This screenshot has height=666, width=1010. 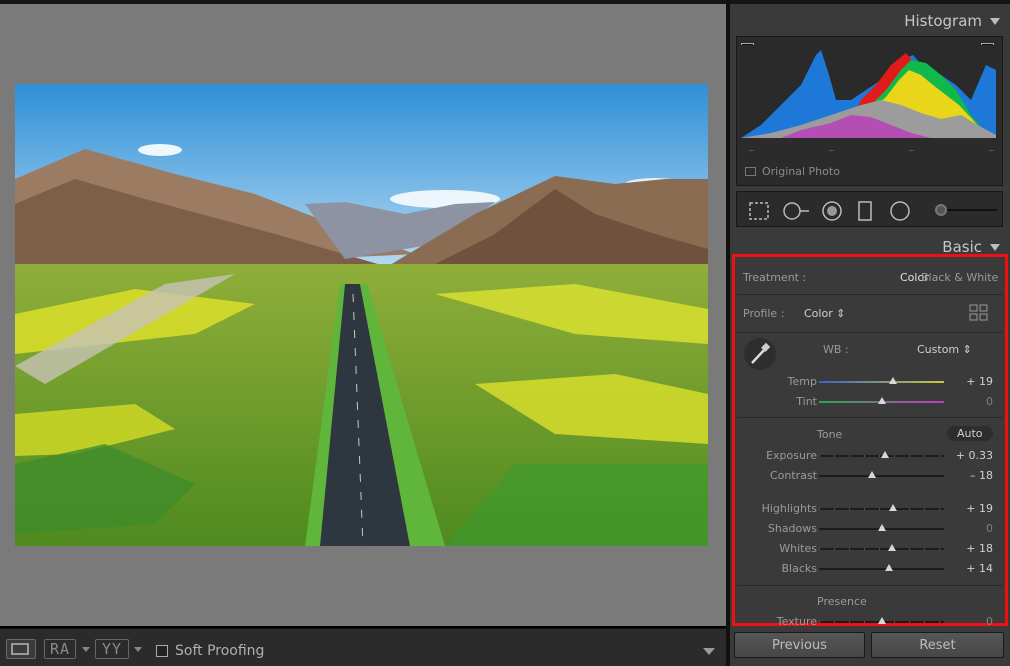 I want to click on before-after-button: RA, so click(x=60, y=649).